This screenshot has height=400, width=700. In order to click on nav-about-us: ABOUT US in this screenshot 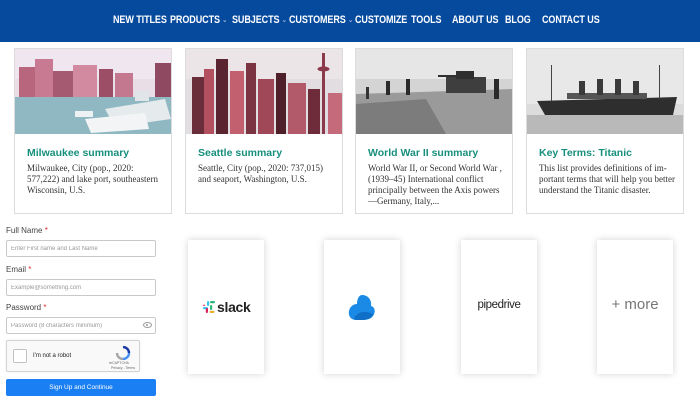, I will do `click(475, 20)`.